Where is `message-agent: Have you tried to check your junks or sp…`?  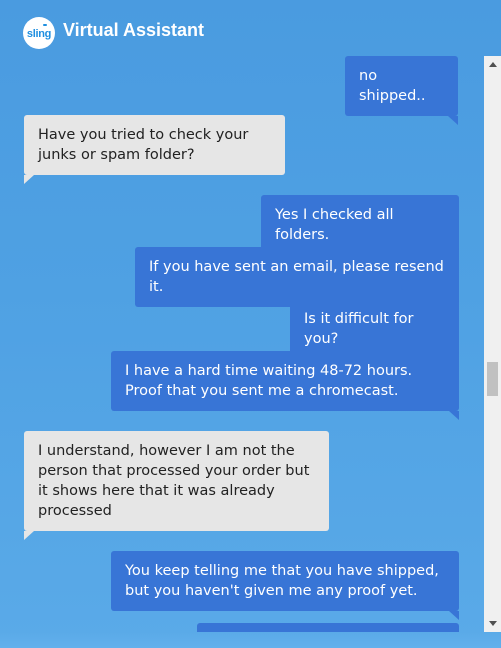
message-agent: Have you tried to check your junks or sp… is located at coordinates (154, 149).